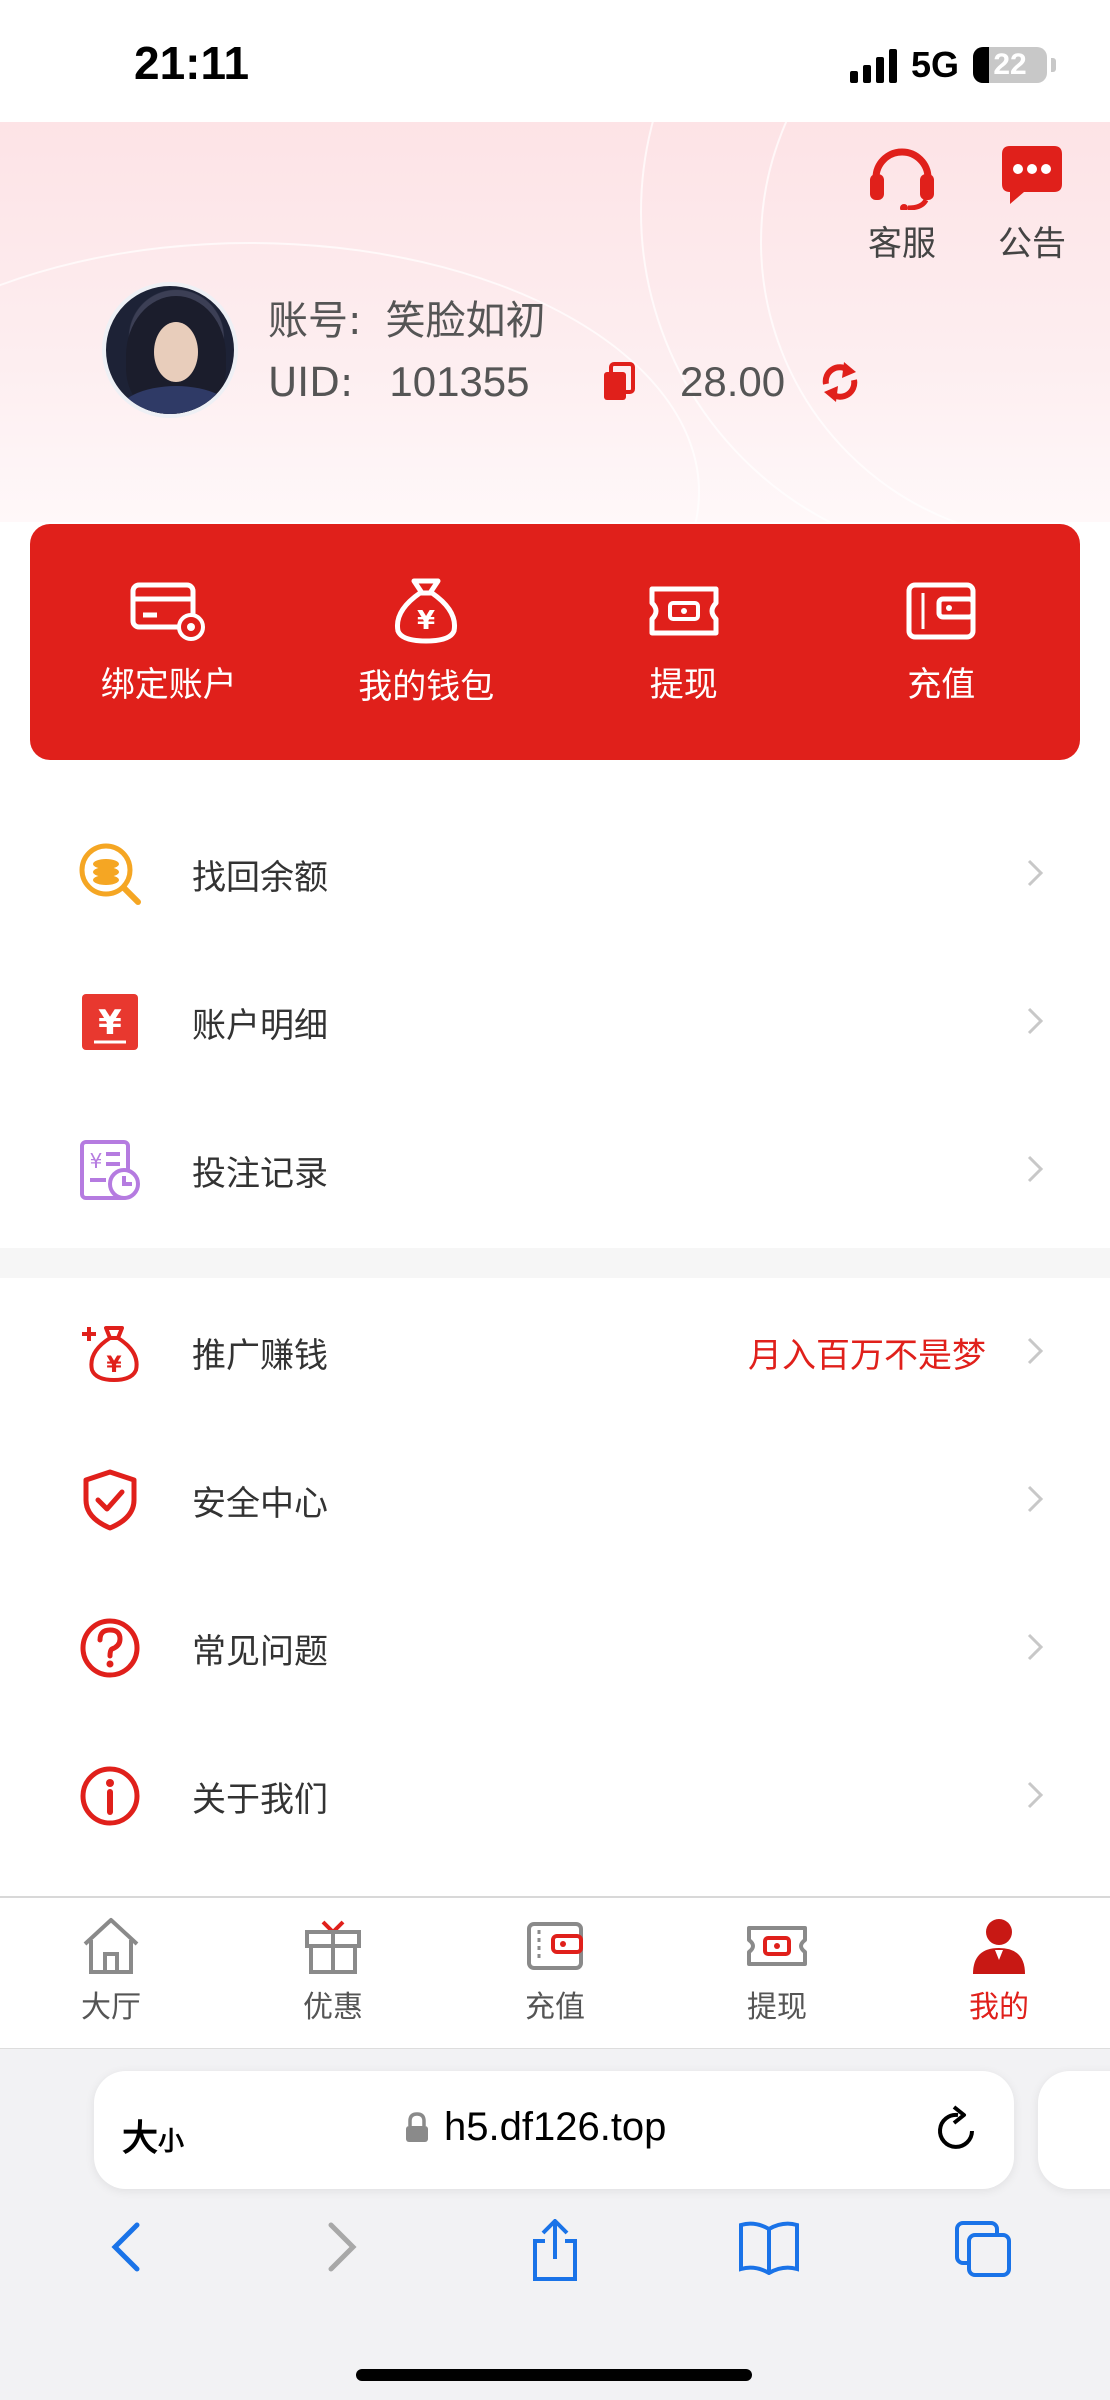 This screenshot has width=1110, height=2400. What do you see at coordinates (555, 874) in the screenshot?
I see `menu-item-recover-balance: 找回余额` at bounding box center [555, 874].